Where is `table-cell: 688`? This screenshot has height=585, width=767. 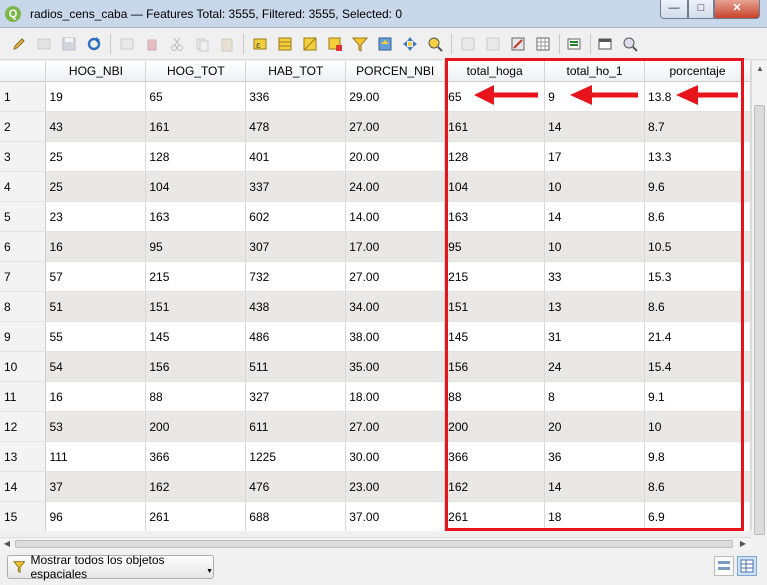 table-cell: 688 is located at coordinates (296, 516).